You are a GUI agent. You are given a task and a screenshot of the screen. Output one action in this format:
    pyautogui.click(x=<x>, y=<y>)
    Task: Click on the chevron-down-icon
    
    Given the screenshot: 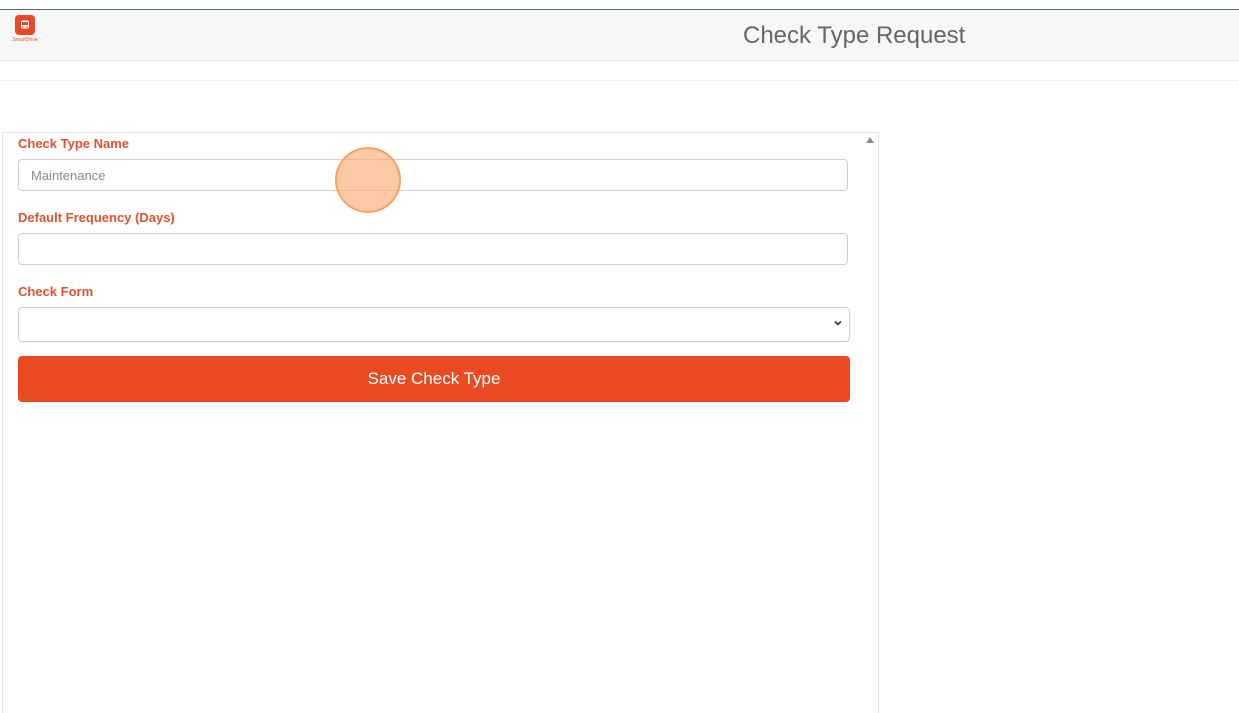 What is the action you would take?
    pyautogui.click(x=838, y=323)
    